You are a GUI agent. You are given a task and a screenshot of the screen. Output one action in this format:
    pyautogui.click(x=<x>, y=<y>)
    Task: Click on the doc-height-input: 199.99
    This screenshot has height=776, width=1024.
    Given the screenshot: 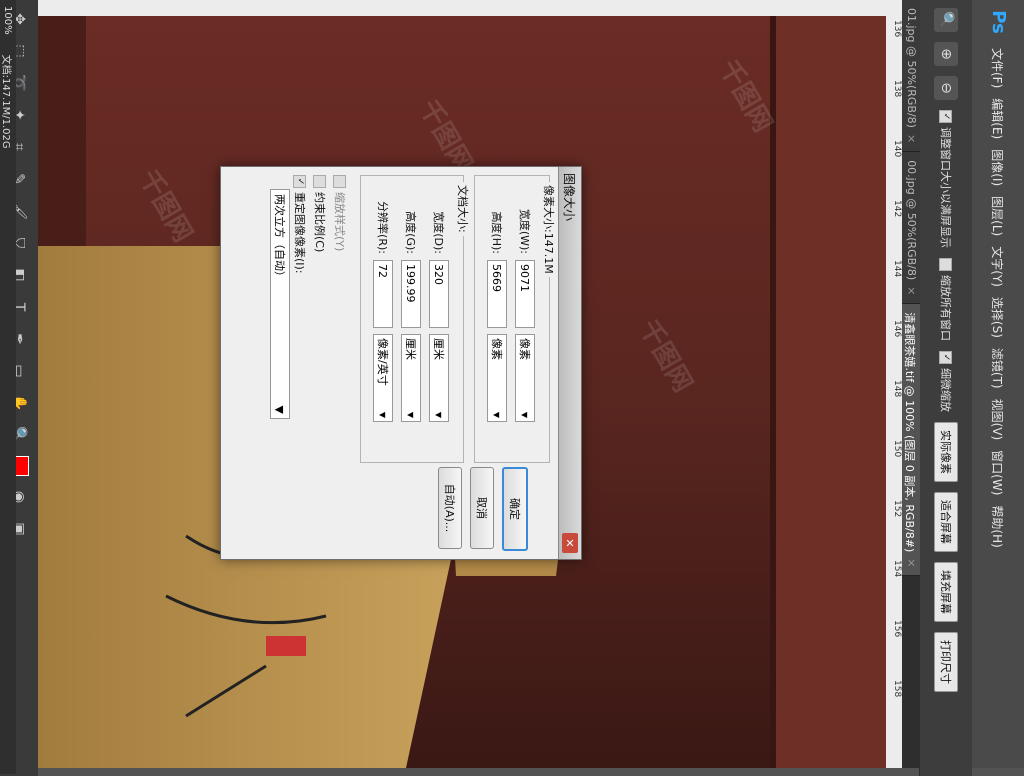 What is the action you would take?
    pyautogui.click(x=411, y=294)
    